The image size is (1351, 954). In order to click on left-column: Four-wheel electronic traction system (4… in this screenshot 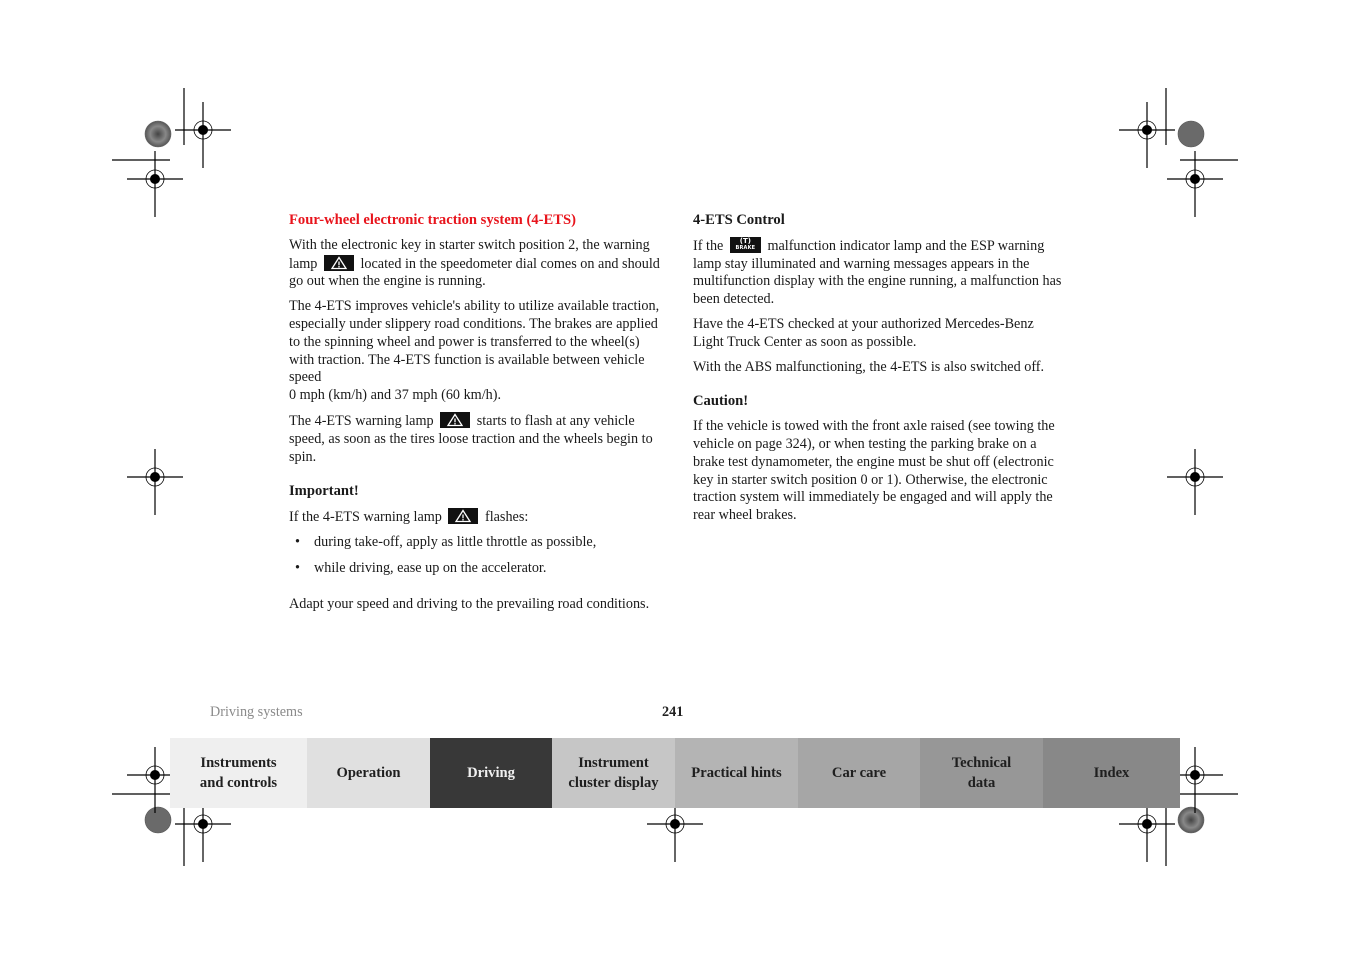, I will do `click(475, 416)`.